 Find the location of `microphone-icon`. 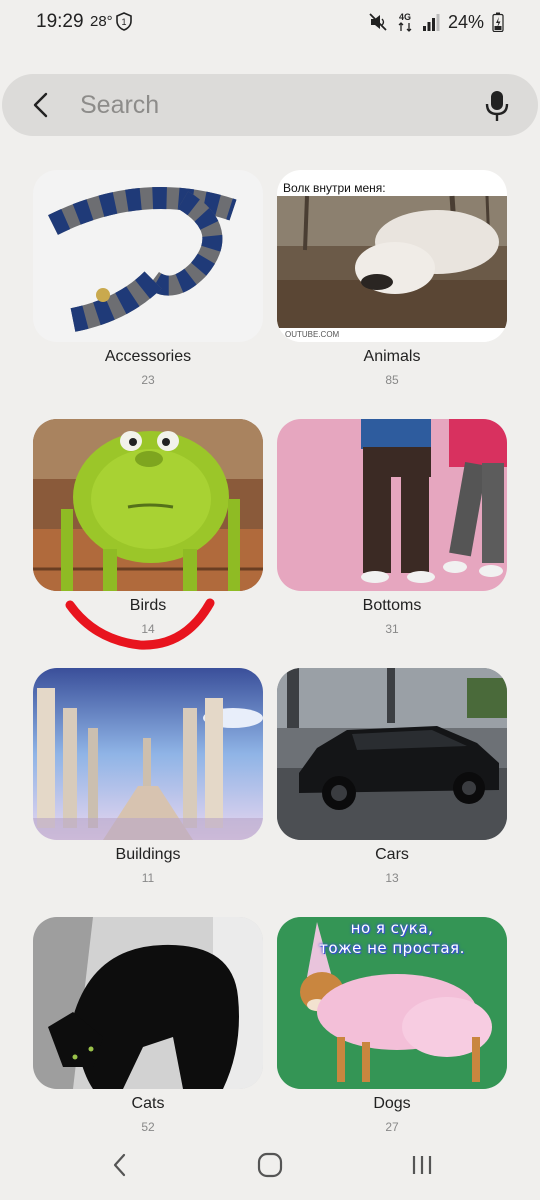

microphone-icon is located at coordinates (497, 106).